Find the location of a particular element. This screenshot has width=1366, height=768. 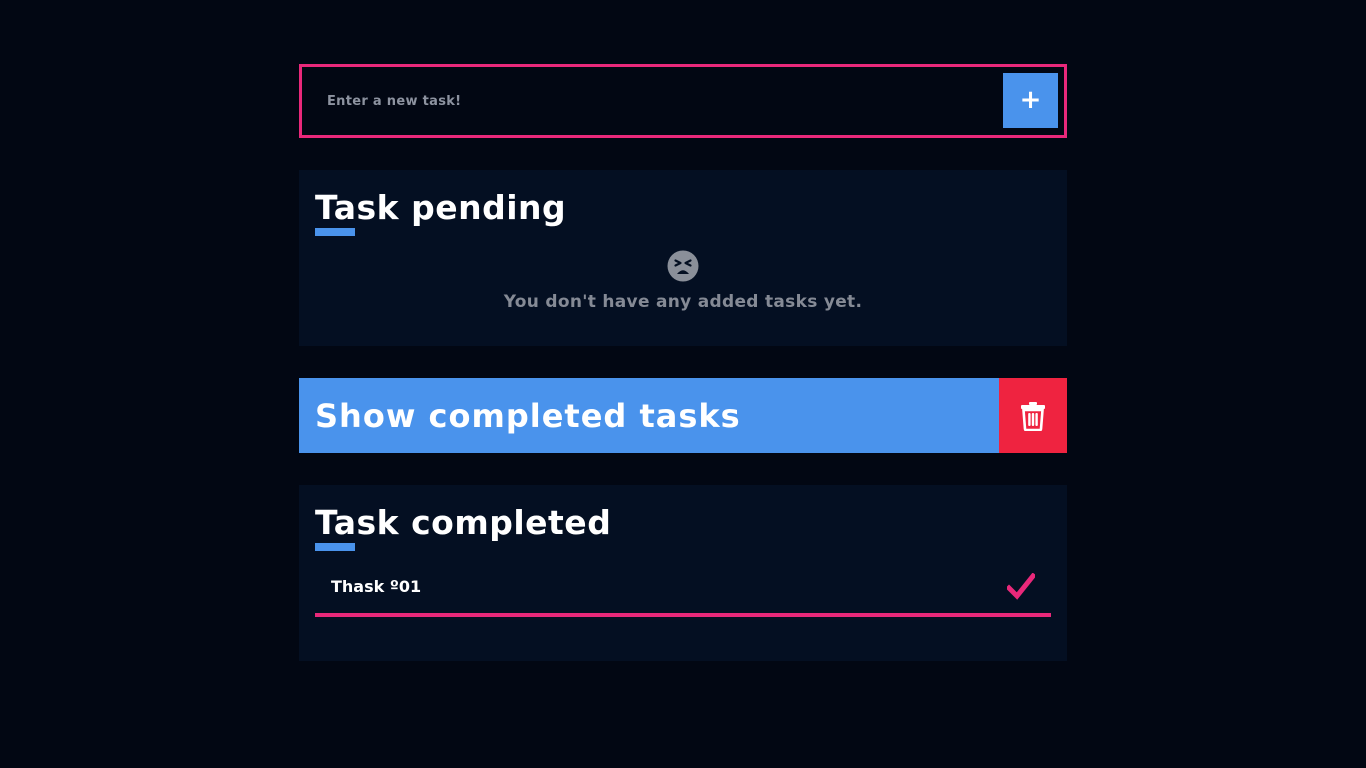

check-icon is located at coordinates (1021, 587).